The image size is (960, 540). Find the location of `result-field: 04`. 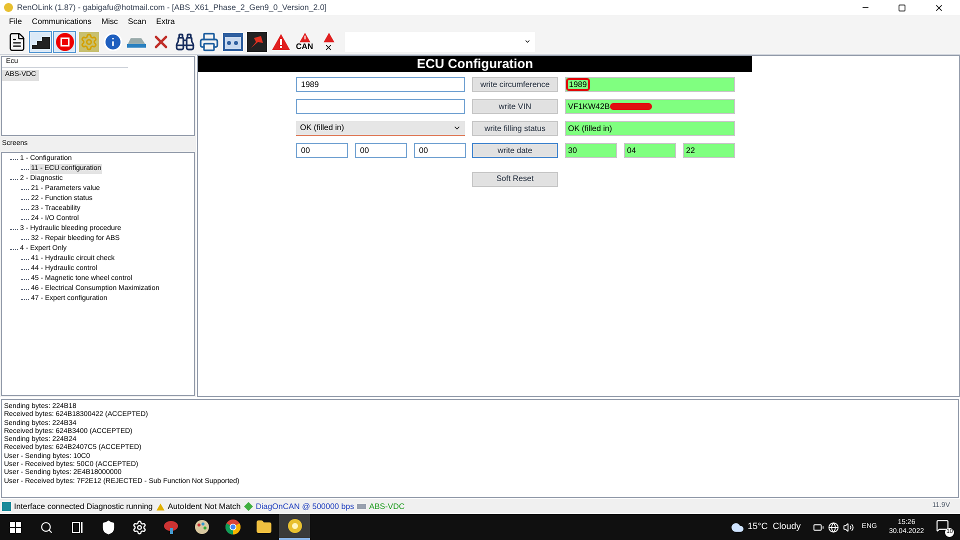

result-field: 04 is located at coordinates (650, 150).